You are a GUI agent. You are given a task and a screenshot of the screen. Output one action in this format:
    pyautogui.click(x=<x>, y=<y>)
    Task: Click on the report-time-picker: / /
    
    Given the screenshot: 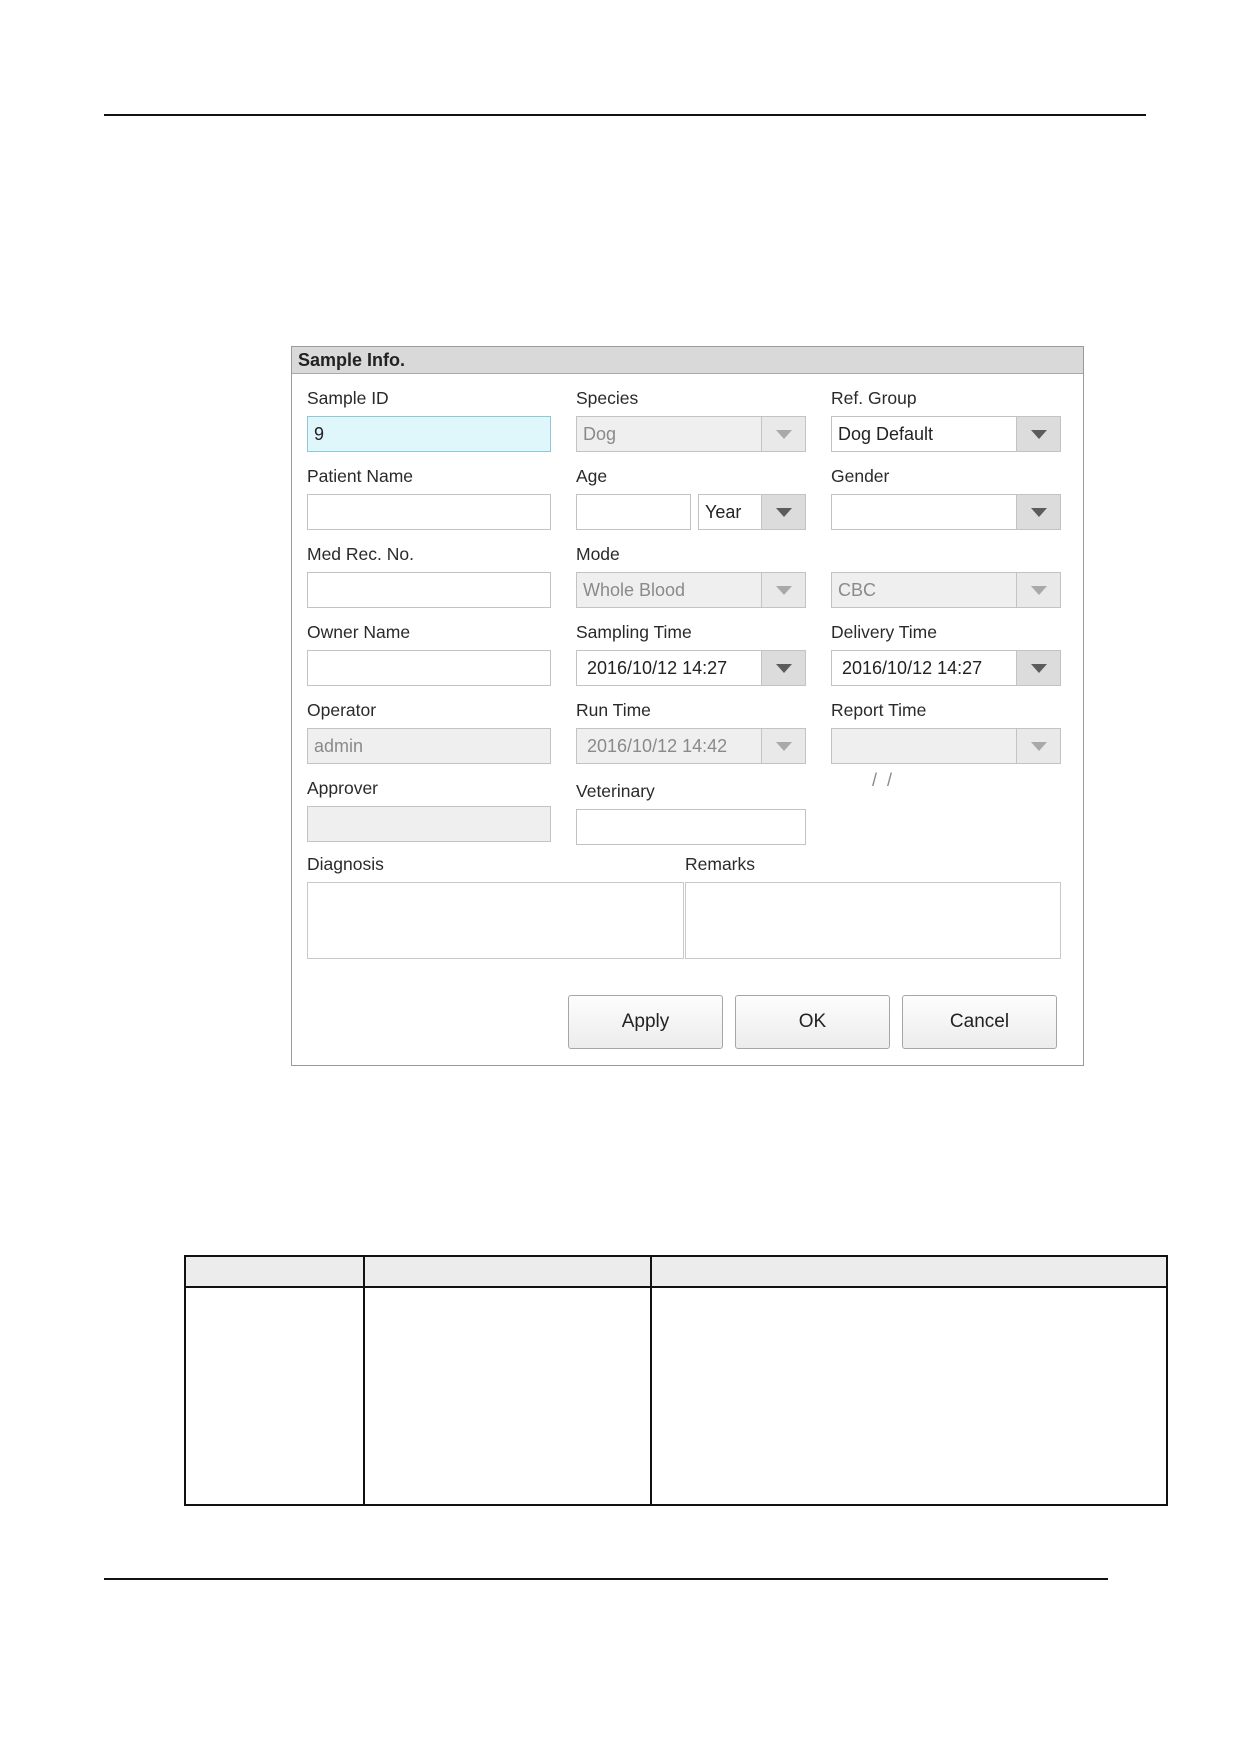 What is the action you would take?
    pyautogui.click(x=946, y=759)
    